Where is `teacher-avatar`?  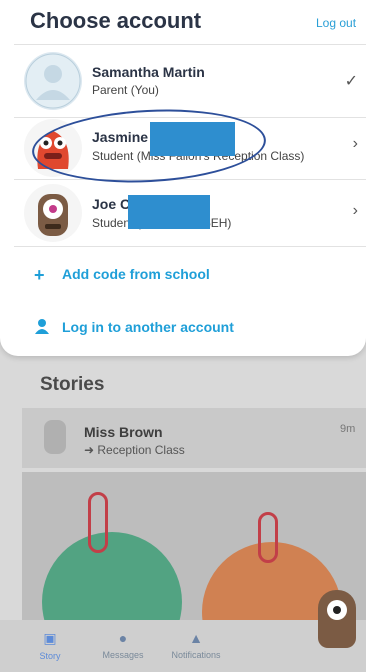 teacher-avatar is located at coordinates (55, 437).